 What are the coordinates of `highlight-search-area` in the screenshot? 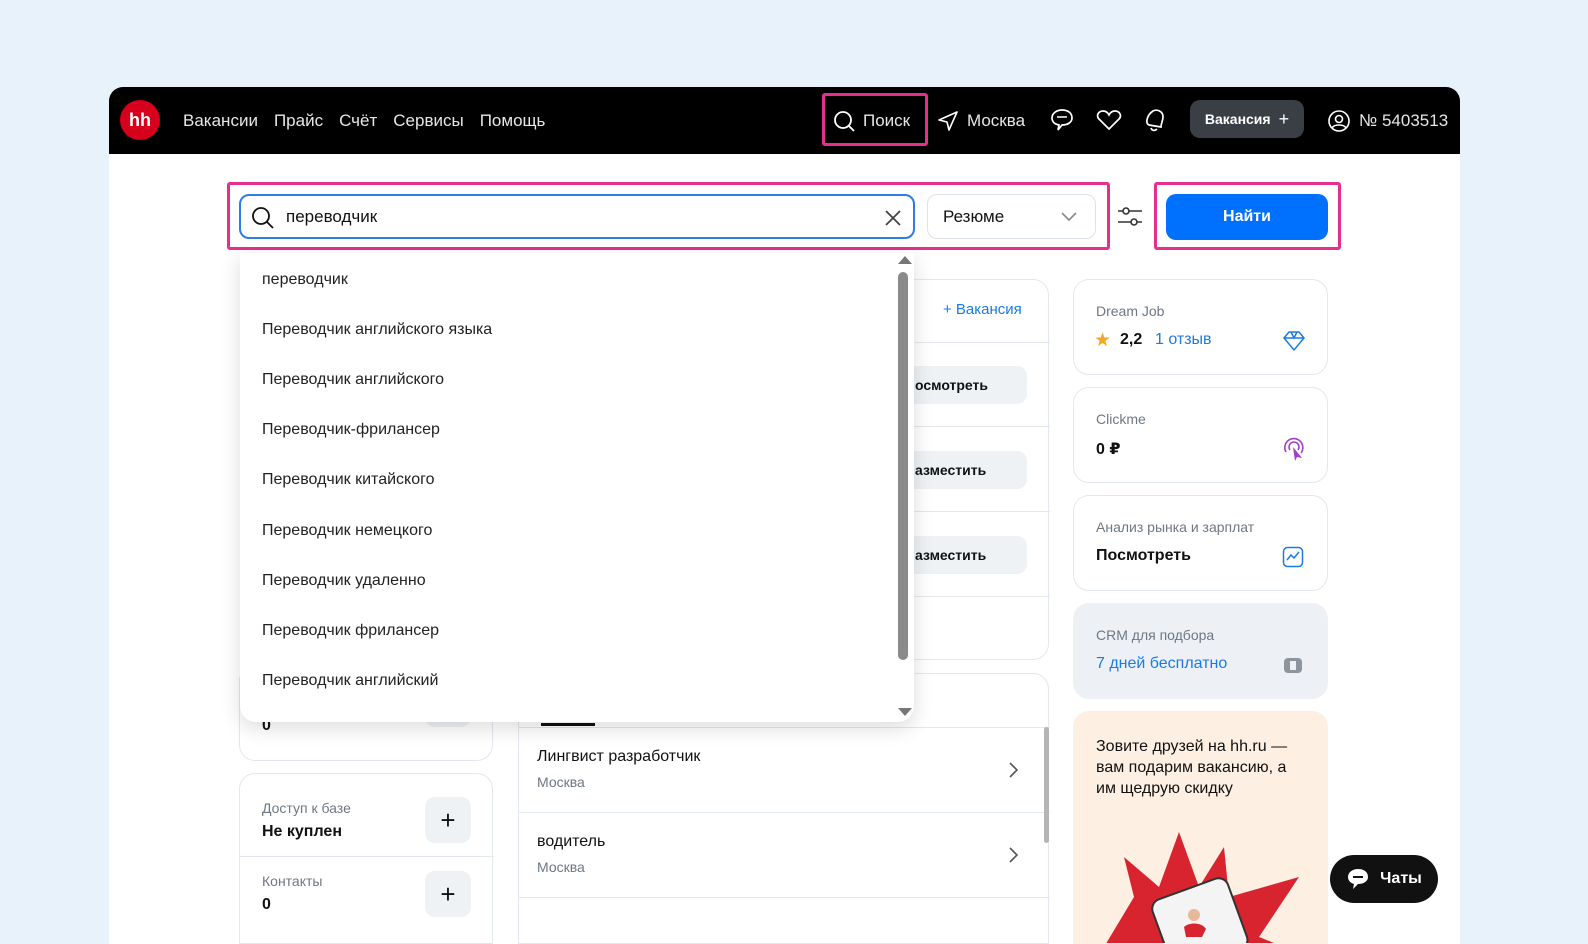 It's located at (668, 216).